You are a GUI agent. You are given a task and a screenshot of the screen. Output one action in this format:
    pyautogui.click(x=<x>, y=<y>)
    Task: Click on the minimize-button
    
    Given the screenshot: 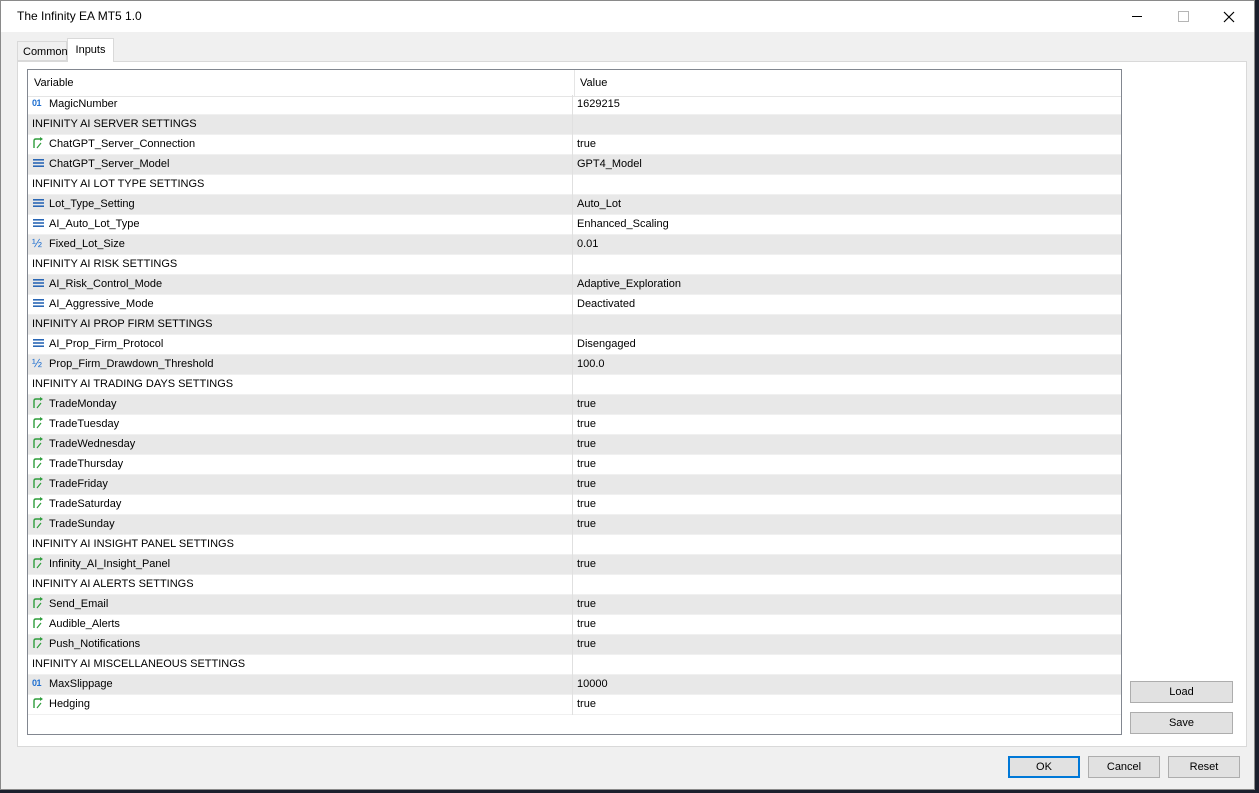 What is the action you would take?
    pyautogui.click(x=1137, y=16)
    